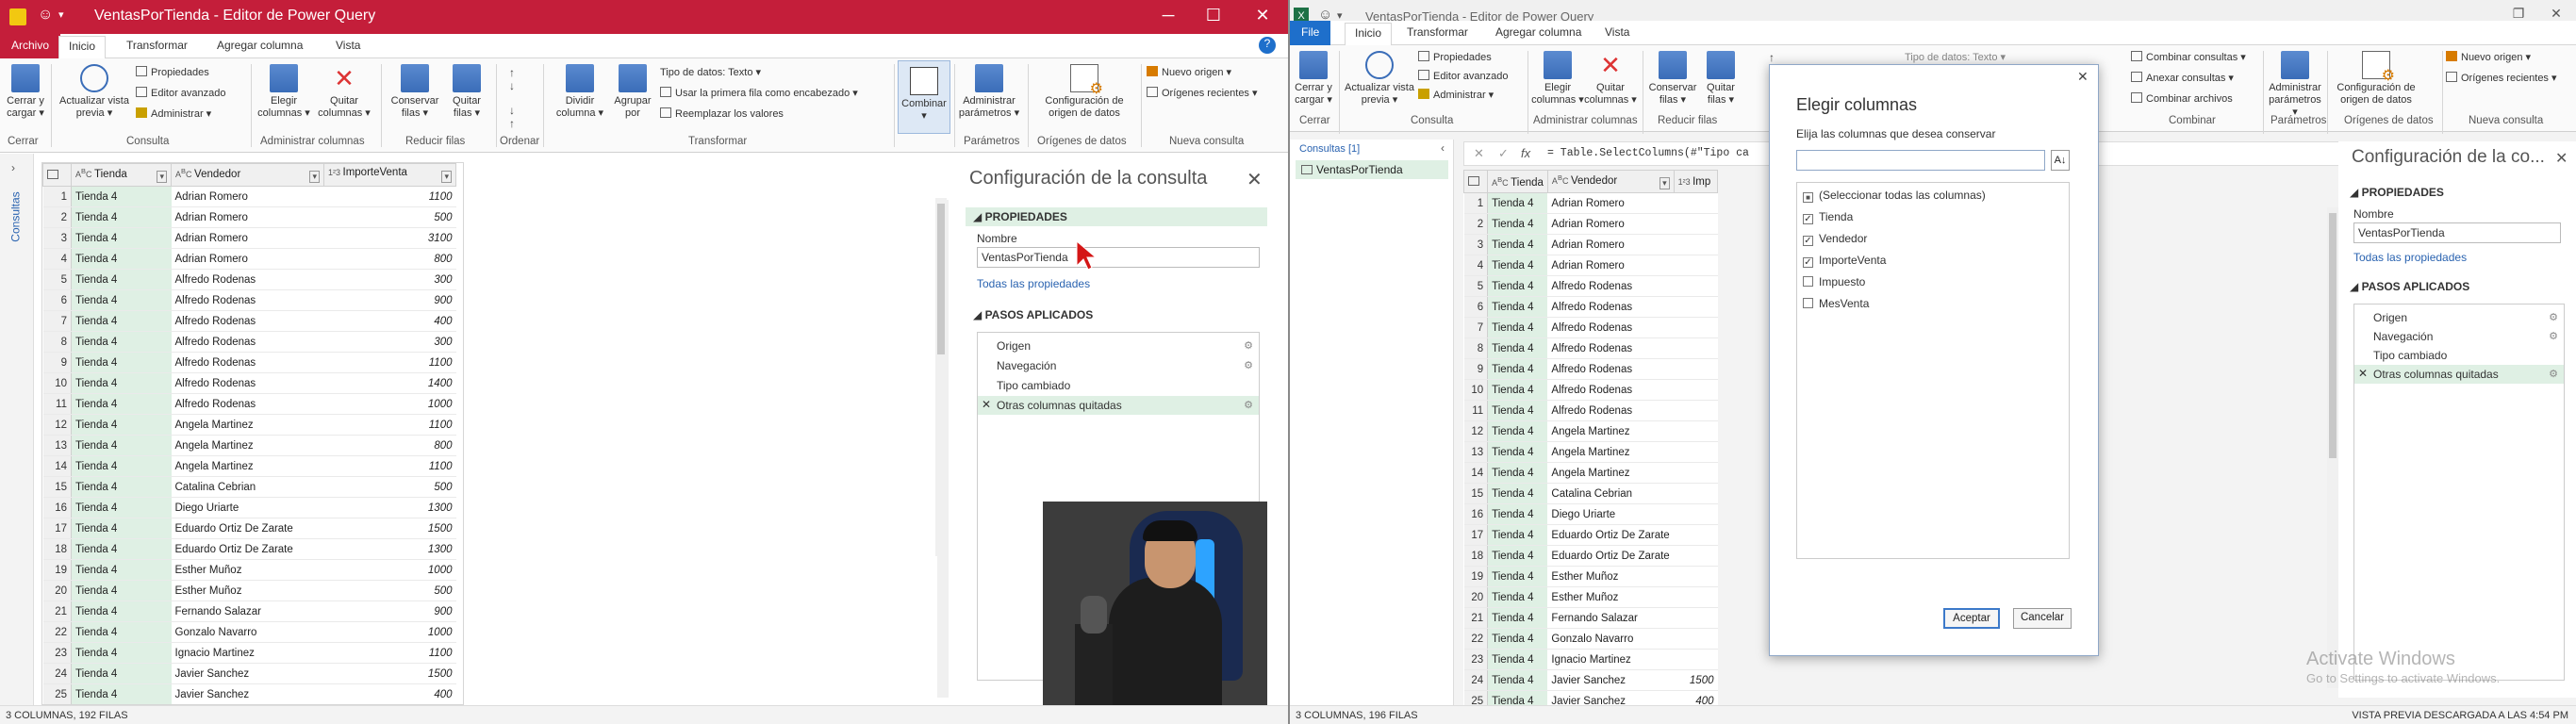 The height and width of the screenshot is (724, 2576). Describe the element at coordinates (512, 117) in the screenshot. I see `sort-desc-icon: ↓ ↑` at that location.